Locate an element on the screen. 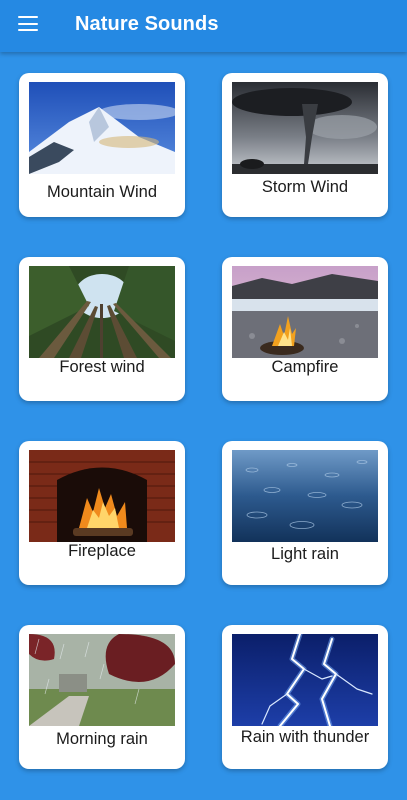  lightning-image is located at coordinates (305, 680).